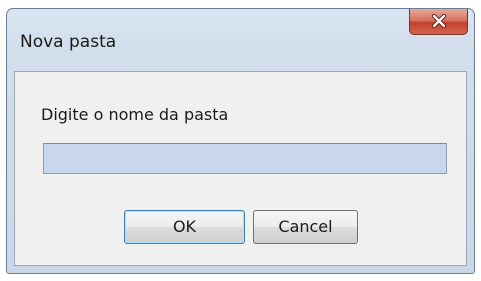 This screenshot has width=481, height=281. I want to click on dialog-title: Nova pasta, so click(68, 42).